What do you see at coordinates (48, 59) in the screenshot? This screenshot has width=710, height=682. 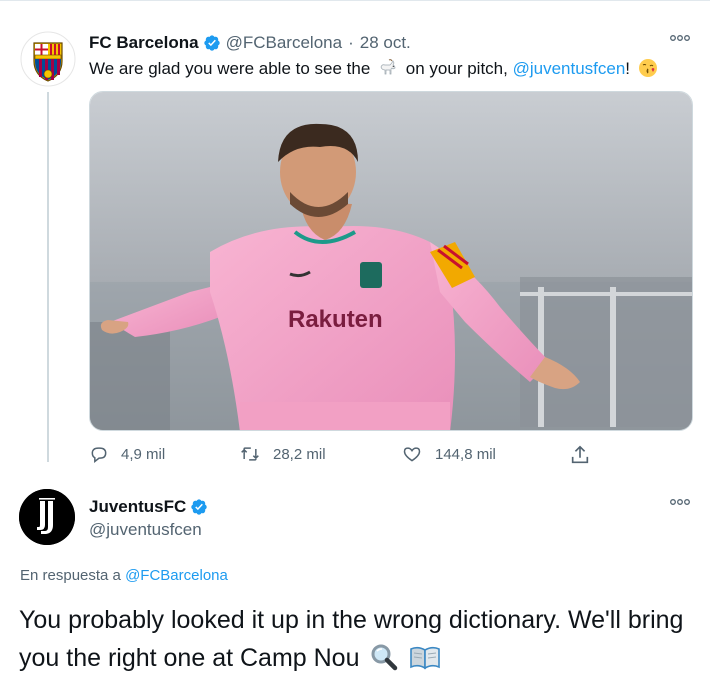 I see `fc-barcelona-avatar` at bounding box center [48, 59].